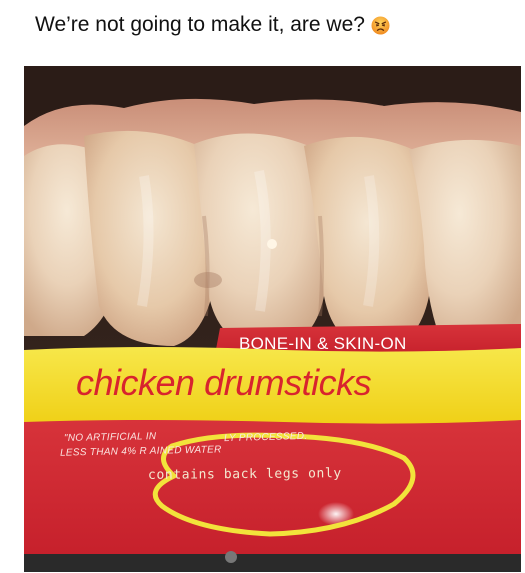  Describe the element at coordinates (103, 452) in the screenshot. I see `claim-line-2-part-a: LESS THAN 4% R` at that location.